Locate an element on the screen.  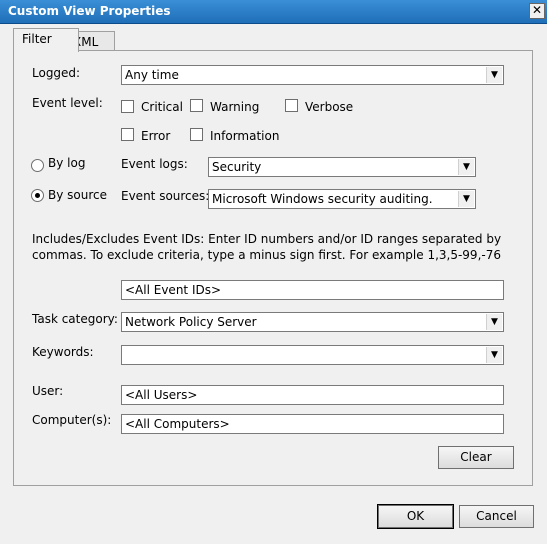
logged-dropdown: Any time ▼ is located at coordinates (312, 75).